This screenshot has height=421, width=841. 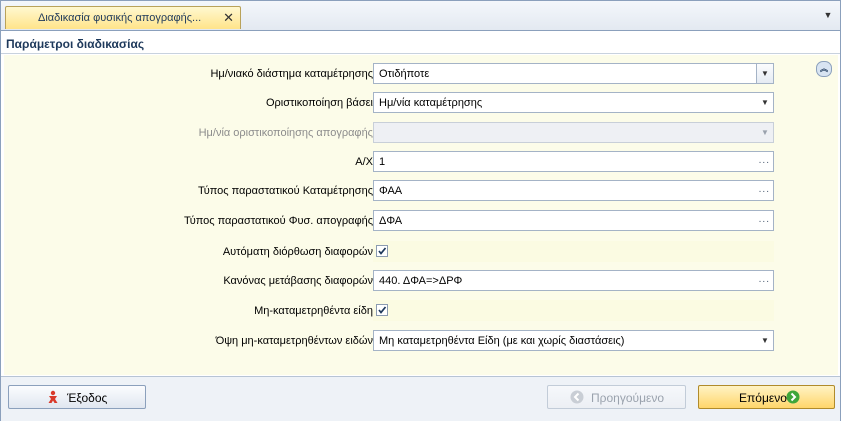 I want to click on field-value: Οτιδήποτε, so click(x=404, y=74).